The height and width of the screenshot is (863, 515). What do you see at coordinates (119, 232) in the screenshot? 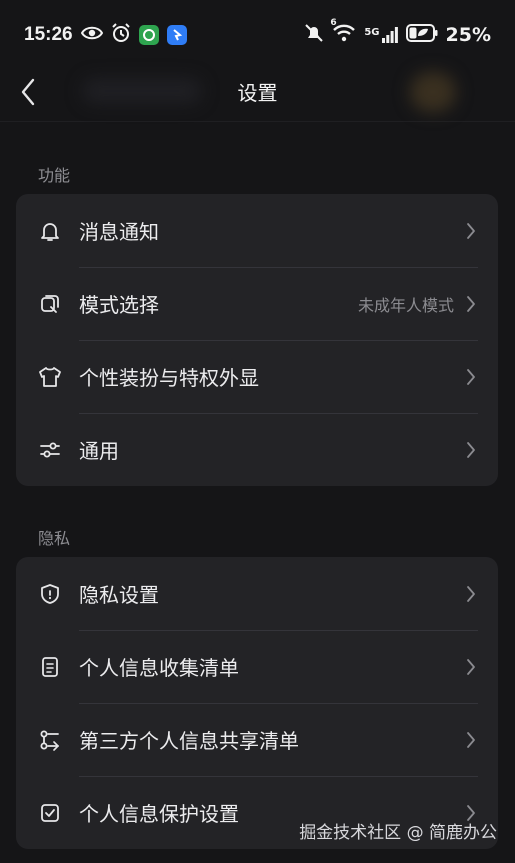
I see `row-label: 消息通知` at bounding box center [119, 232].